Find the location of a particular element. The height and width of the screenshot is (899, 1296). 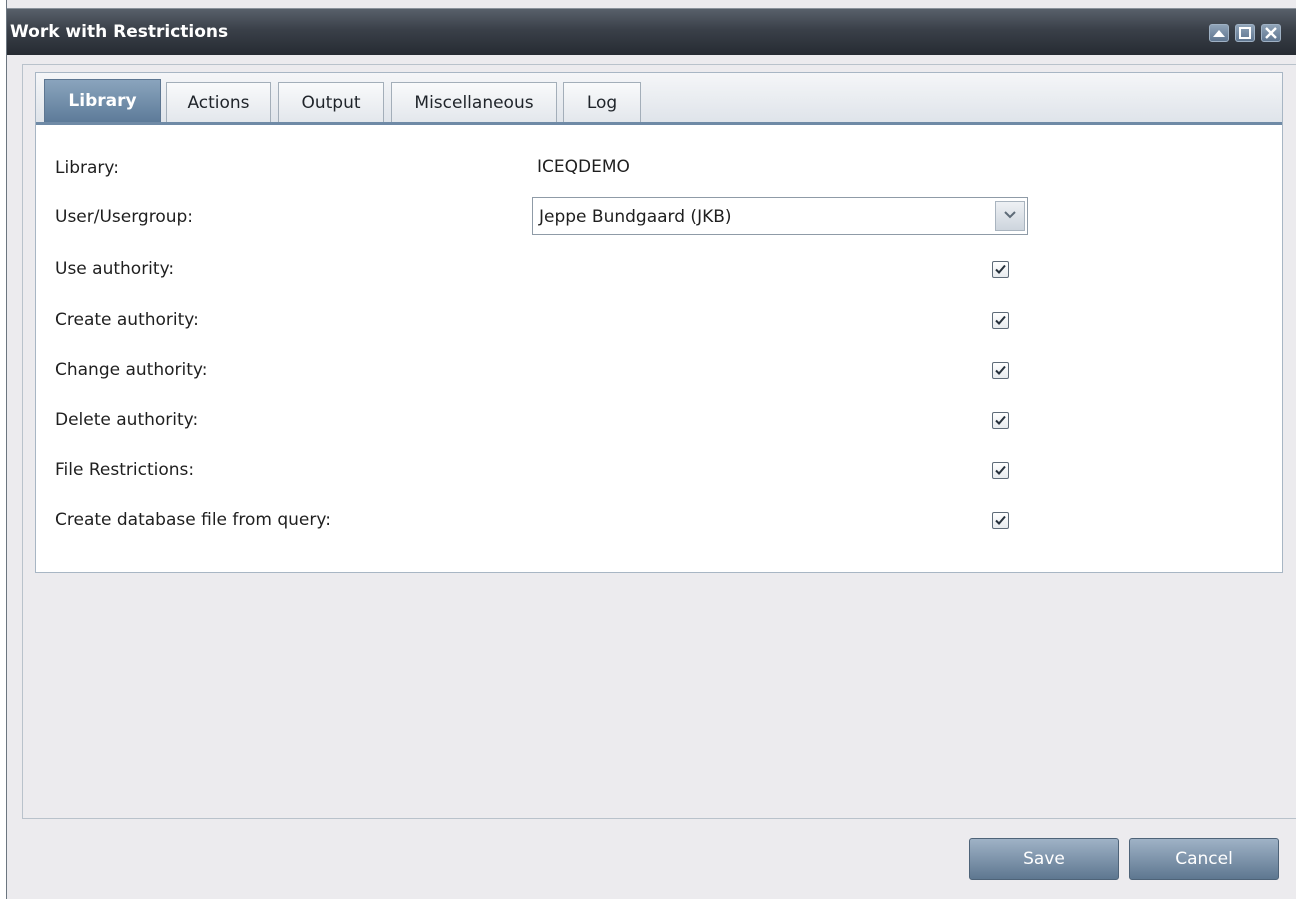

create-authority-label: Create authority: is located at coordinates (127, 320).